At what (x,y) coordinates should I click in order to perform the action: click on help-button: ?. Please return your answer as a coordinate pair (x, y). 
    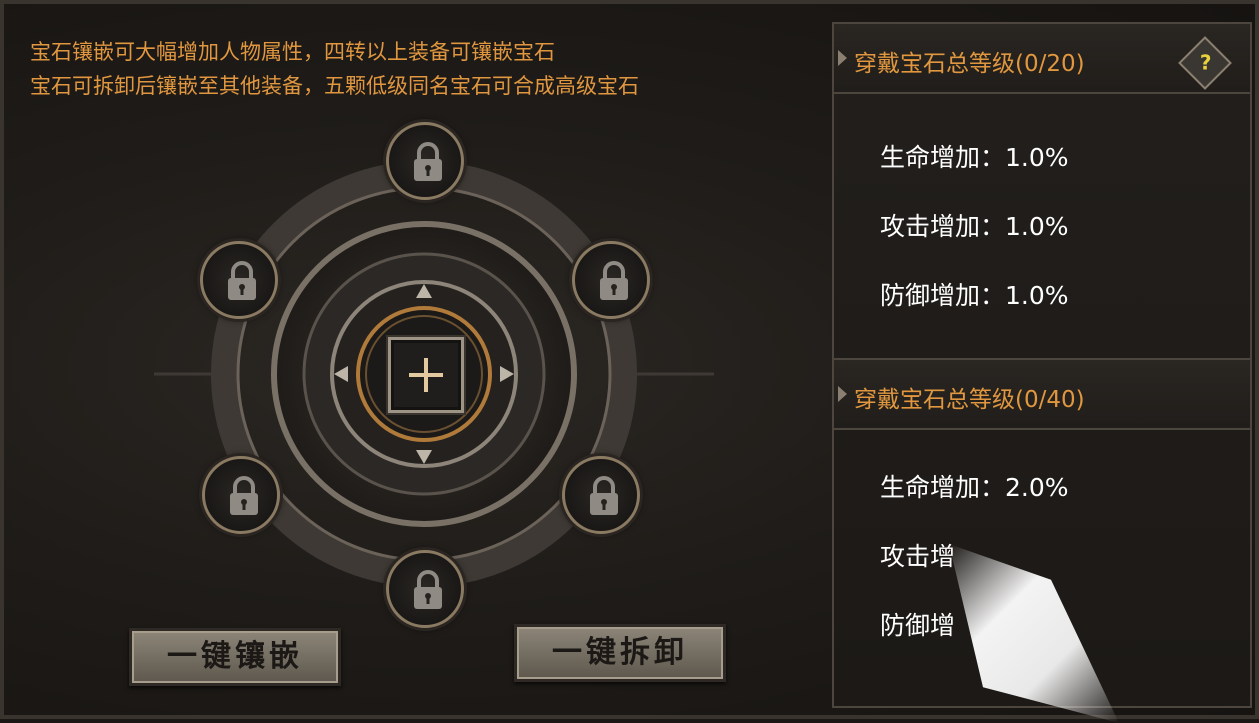
    Looking at the image, I should click on (1205, 63).